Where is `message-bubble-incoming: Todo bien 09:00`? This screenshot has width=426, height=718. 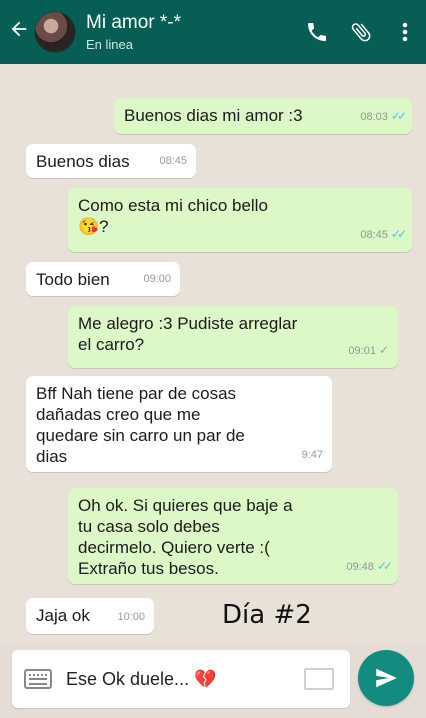
message-bubble-incoming: Todo bien 09:00 is located at coordinates (103, 279).